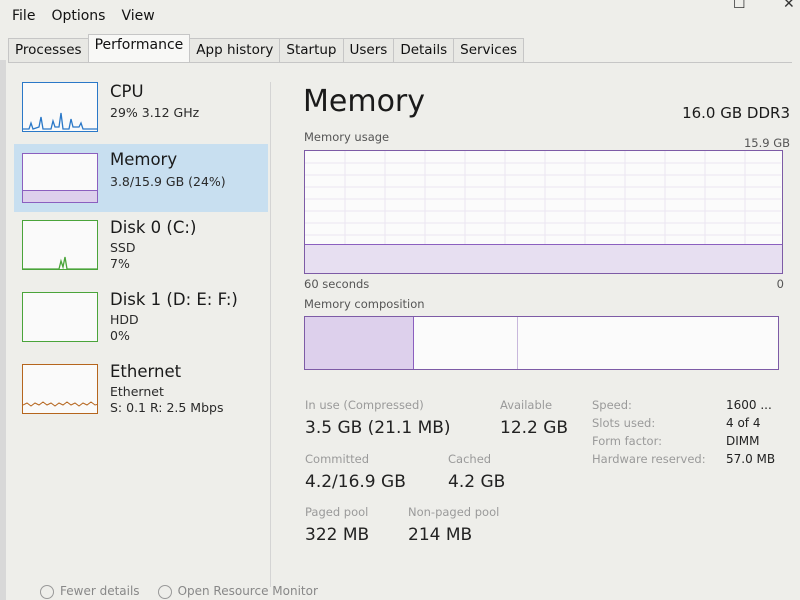  What do you see at coordinates (47, 591) in the screenshot?
I see `chevron-up-icon` at bounding box center [47, 591].